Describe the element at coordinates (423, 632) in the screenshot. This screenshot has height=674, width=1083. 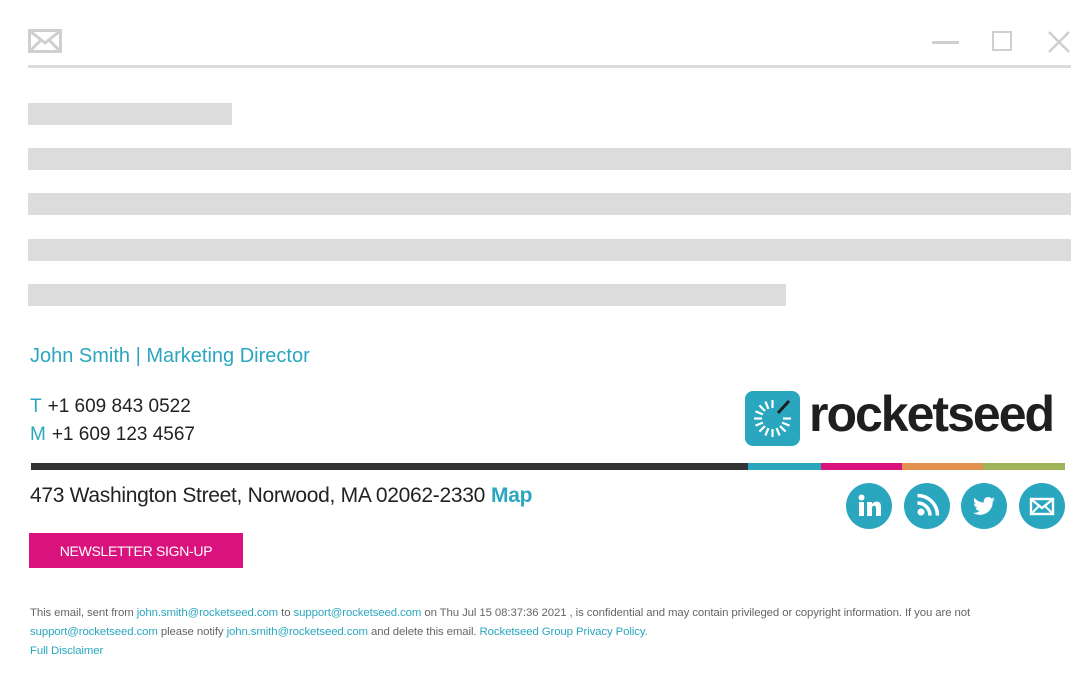
I see `disclaimer-text: and delete this email.` at that location.